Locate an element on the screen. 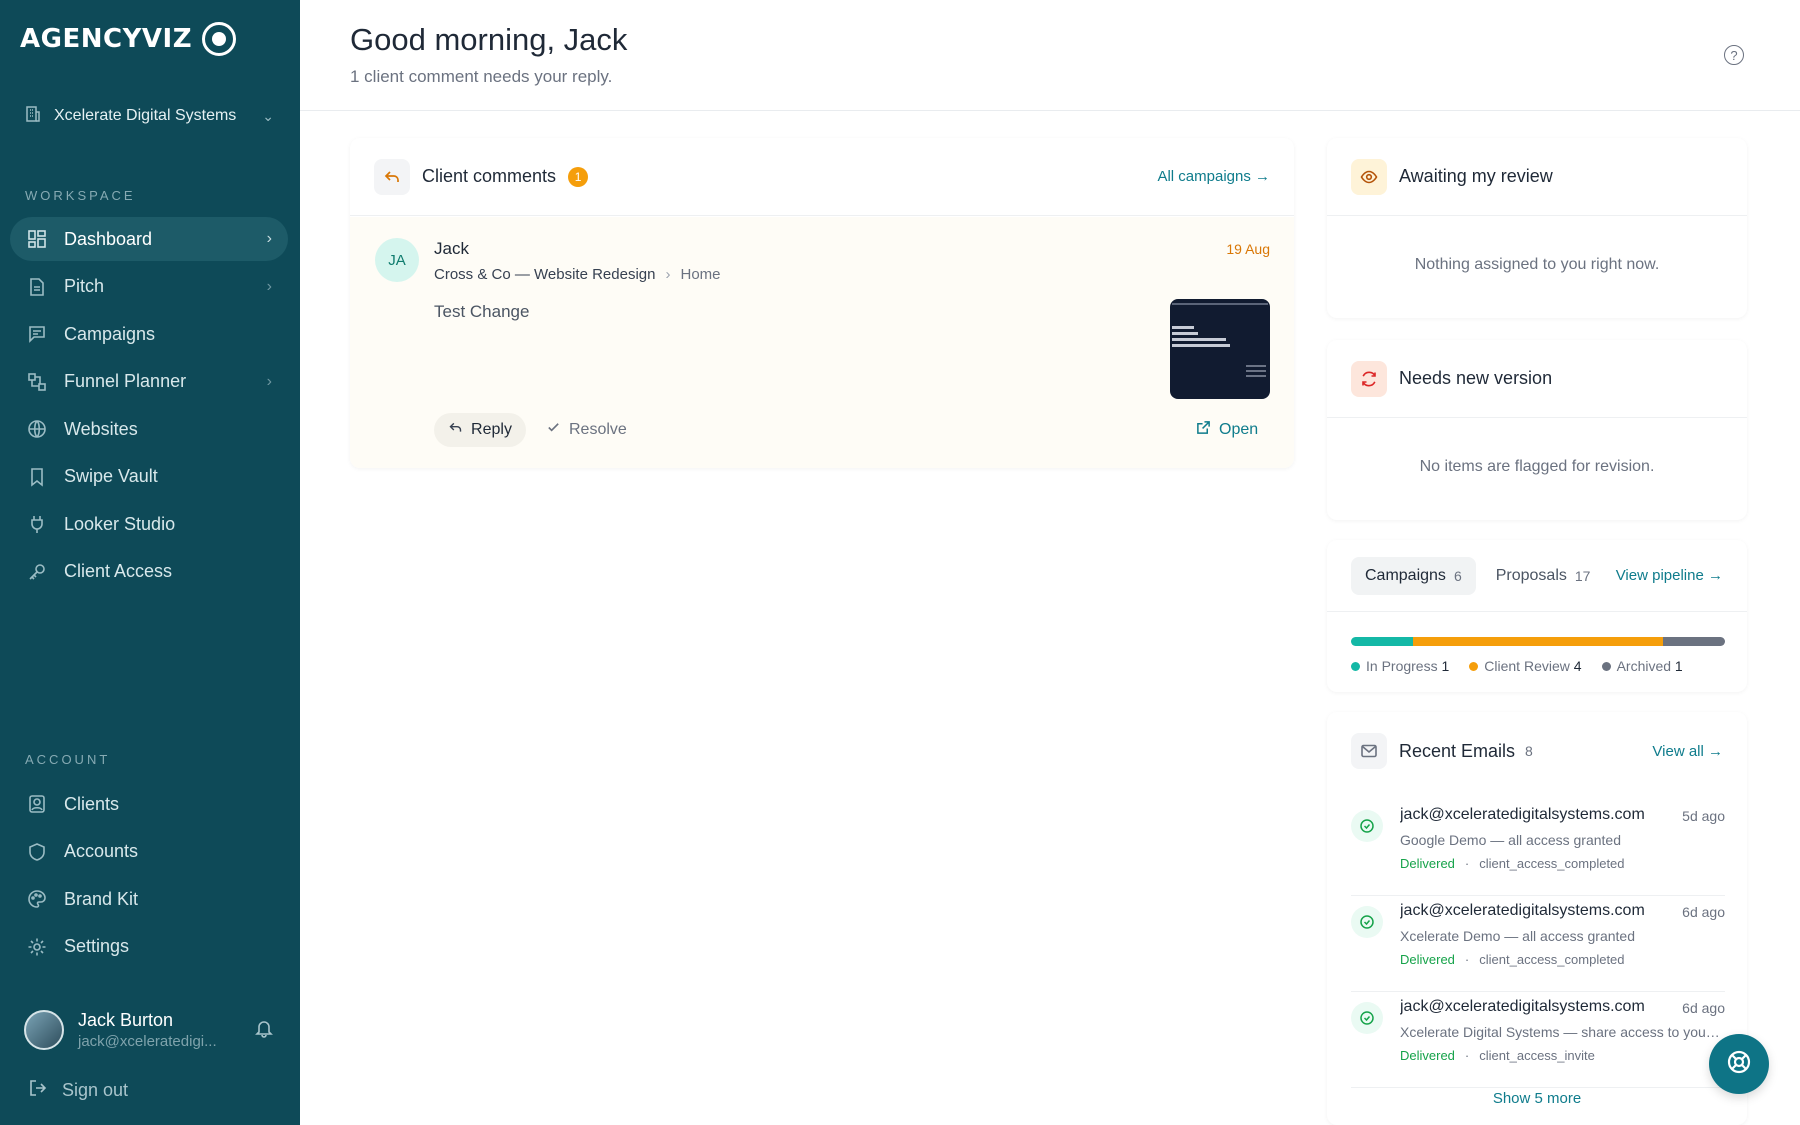  sign-out-button: Sign out is located at coordinates (78, 1090).